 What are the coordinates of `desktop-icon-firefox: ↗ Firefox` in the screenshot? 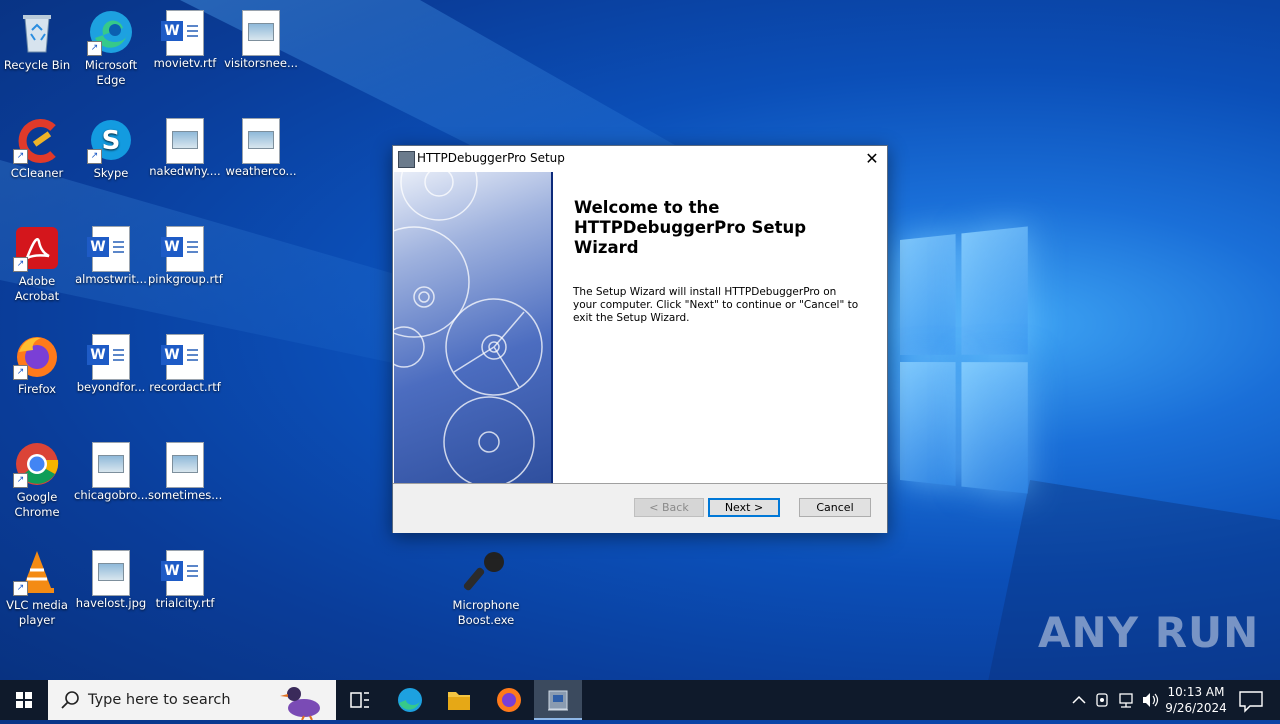 It's located at (37, 364).